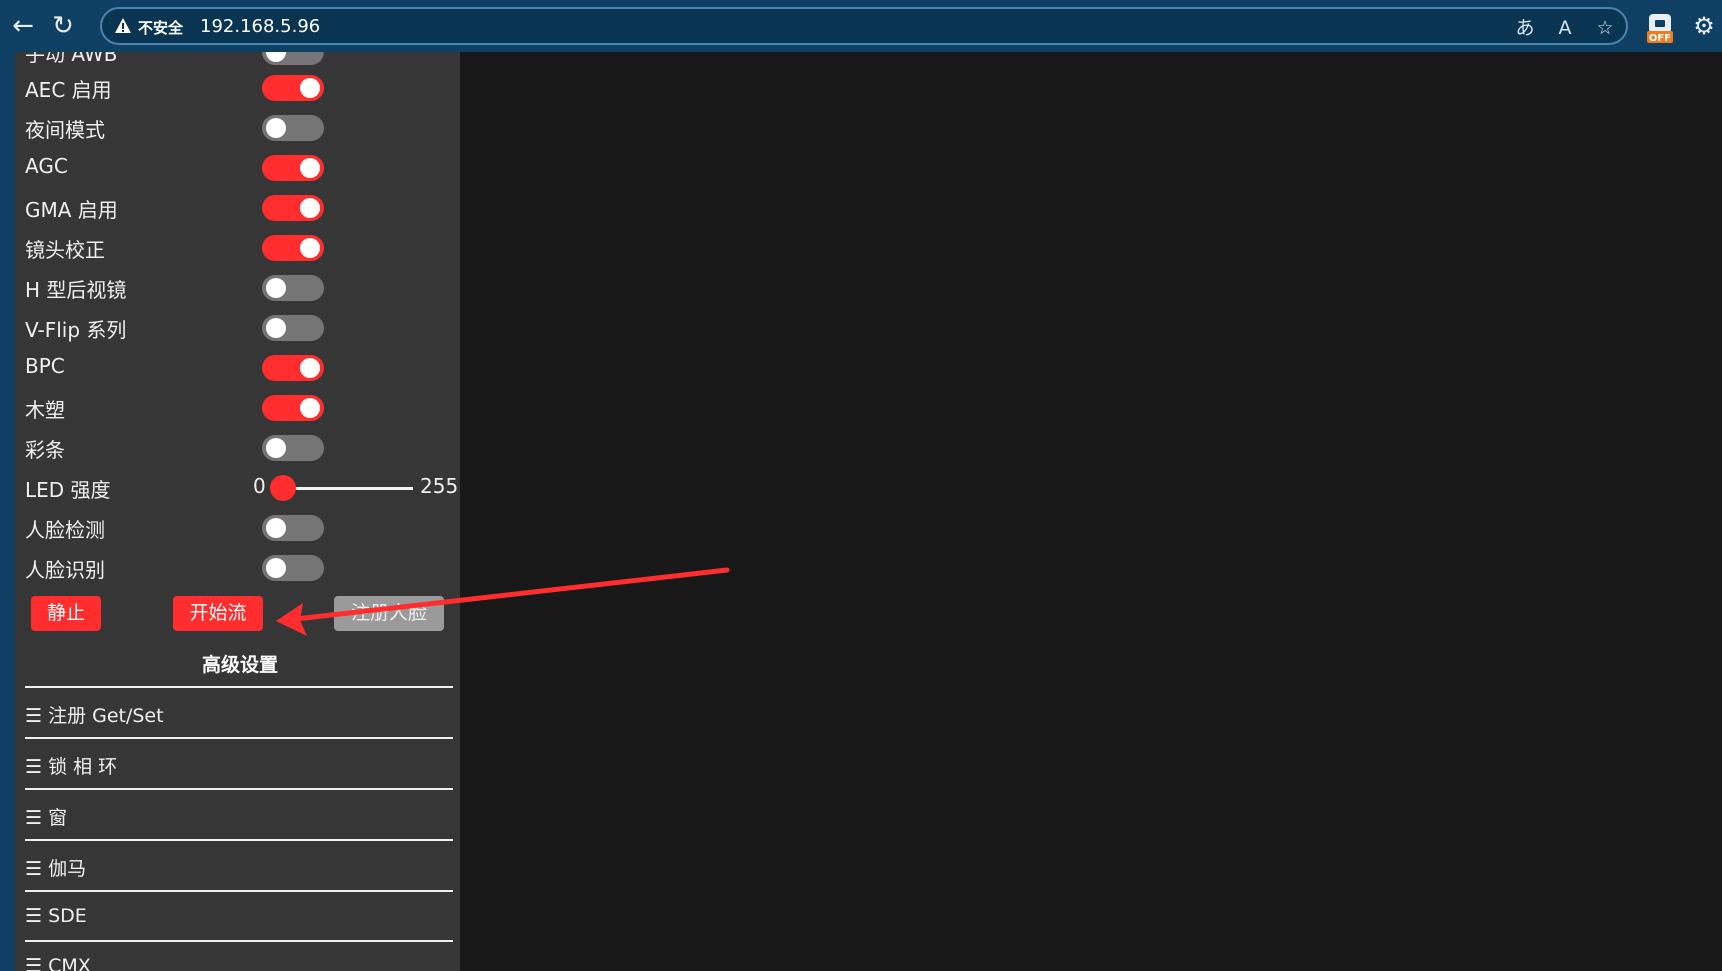 The width and height of the screenshot is (1722, 971). What do you see at coordinates (65, 130) in the screenshot?
I see `setting-label: 夜间模式` at bounding box center [65, 130].